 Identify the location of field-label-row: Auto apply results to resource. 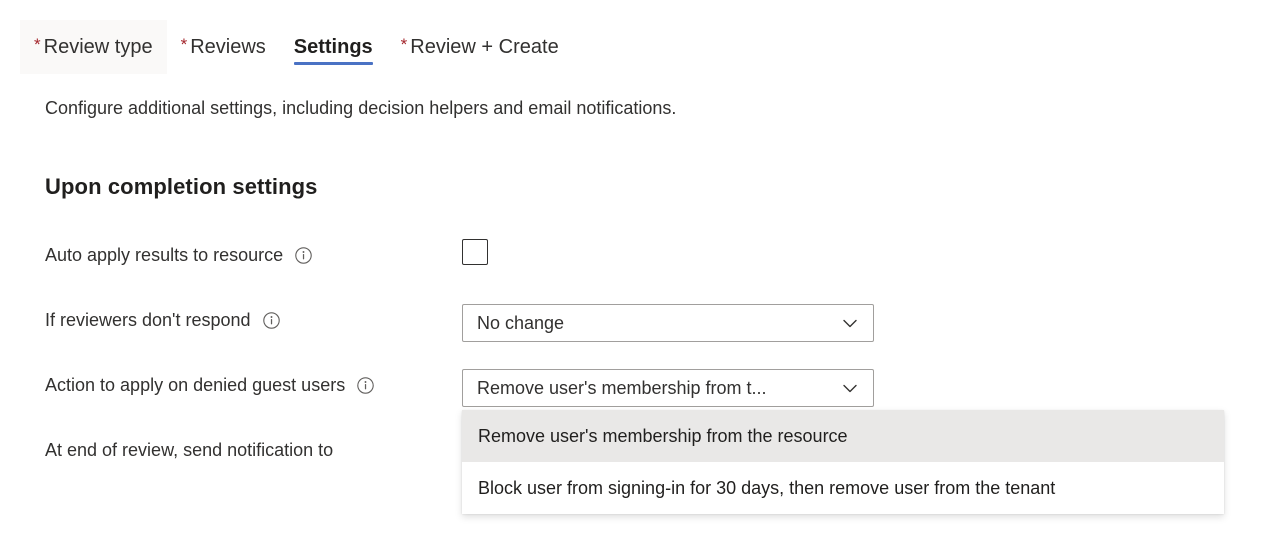
(178, 255).